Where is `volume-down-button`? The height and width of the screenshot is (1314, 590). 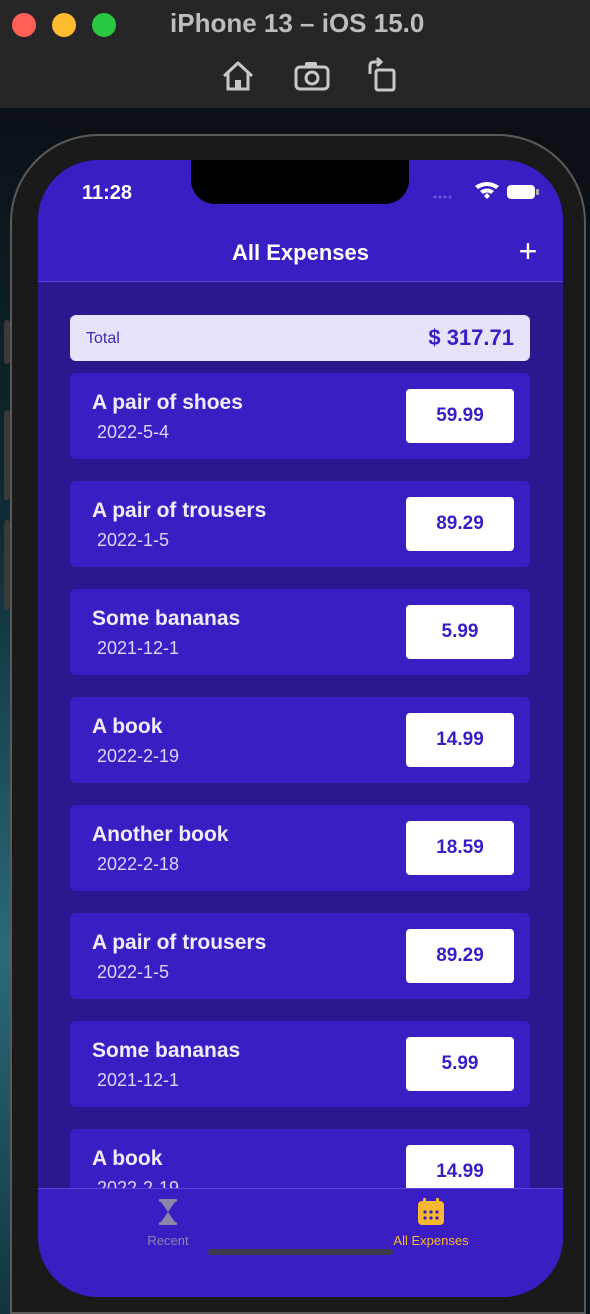
volume-down-button is located at coordinates (7, 565).